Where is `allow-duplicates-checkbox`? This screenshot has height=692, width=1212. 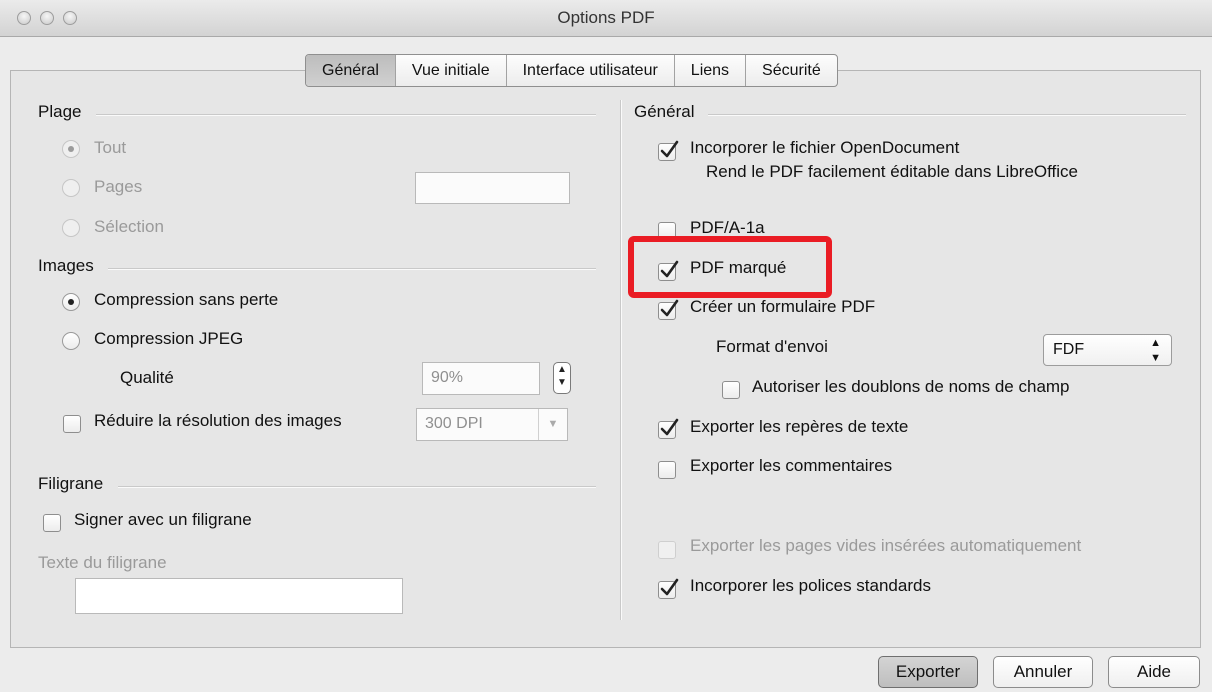 allow-duplicates-checkbox is located at coordinates (731, 390).